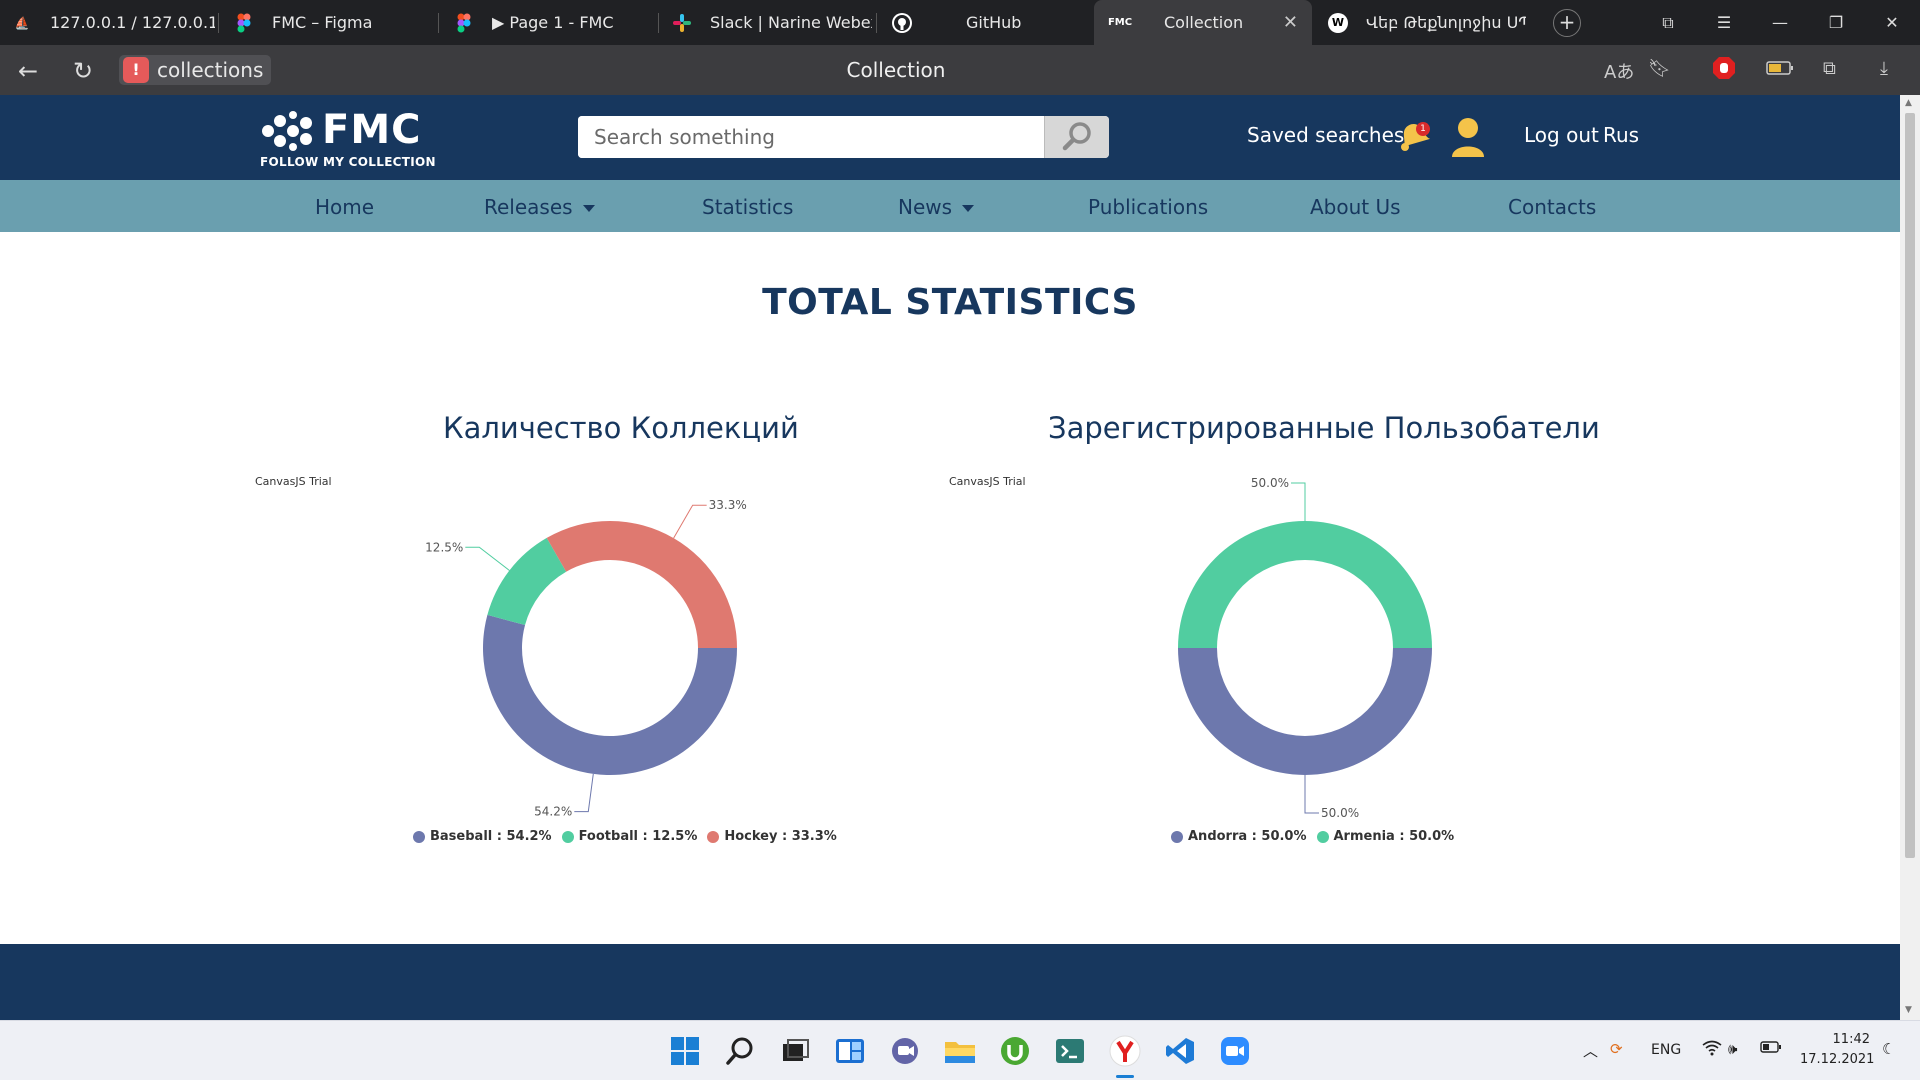 Image resolution: width=1920 pixels, height=1080 pixels. I want to click on legend-item-football: Football : 12.5%, so click(629, 836).